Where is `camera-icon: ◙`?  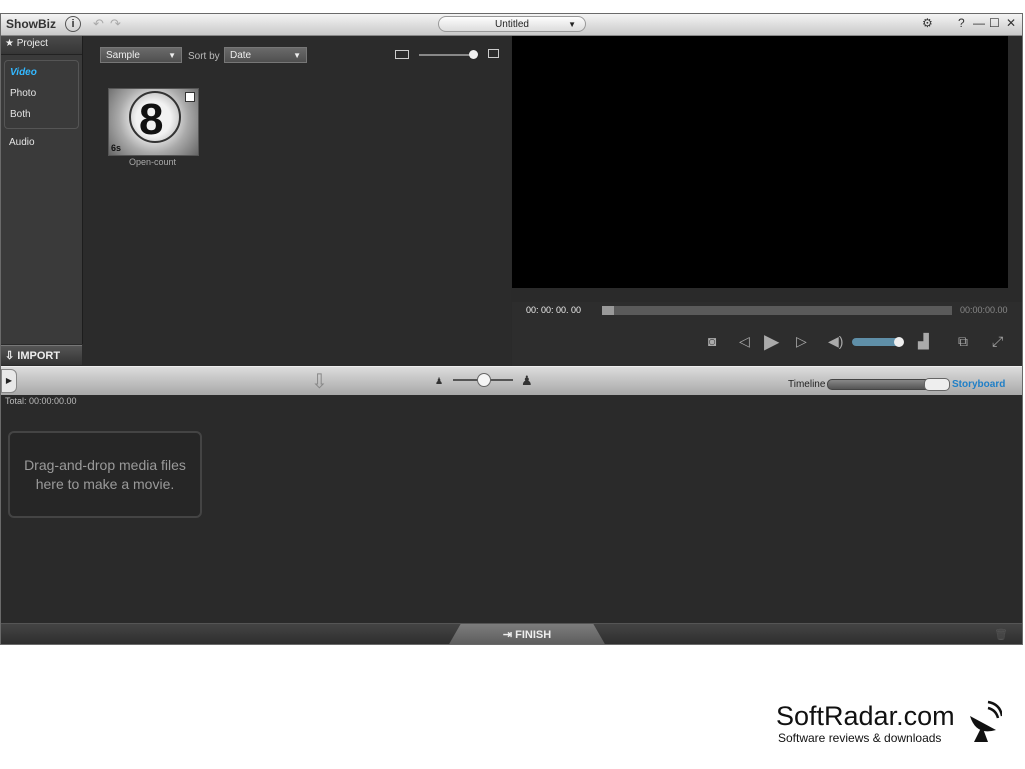 camera-icon: ◙ is located at coordinates (712, 341).